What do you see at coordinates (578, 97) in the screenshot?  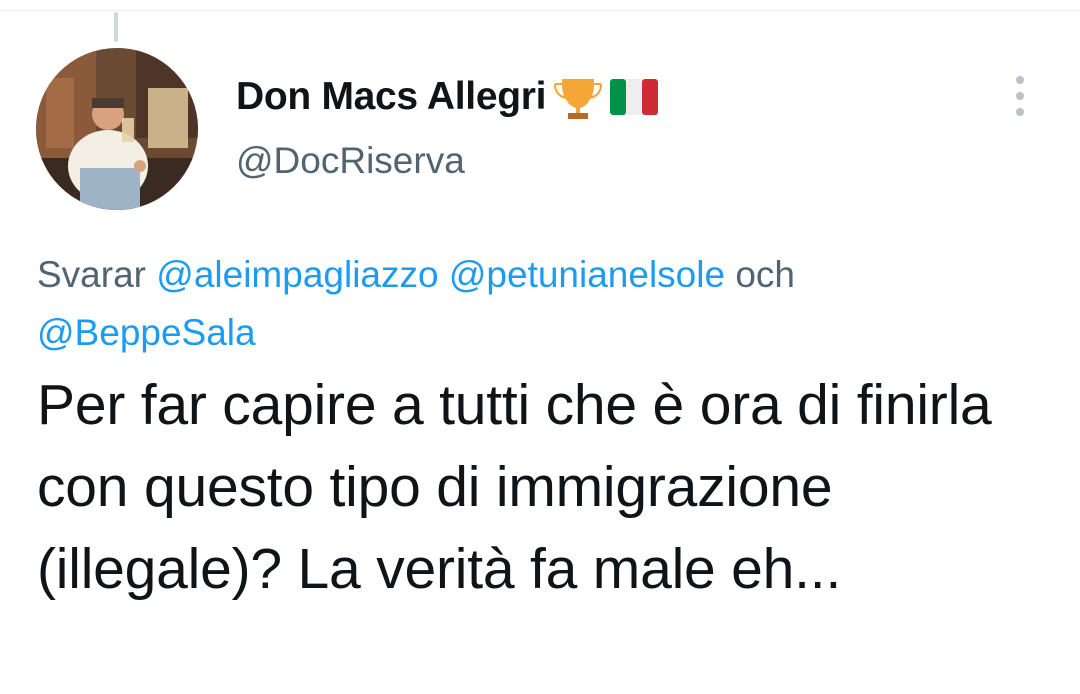 I see `trophy-icon` at bounding box center [578, 97].